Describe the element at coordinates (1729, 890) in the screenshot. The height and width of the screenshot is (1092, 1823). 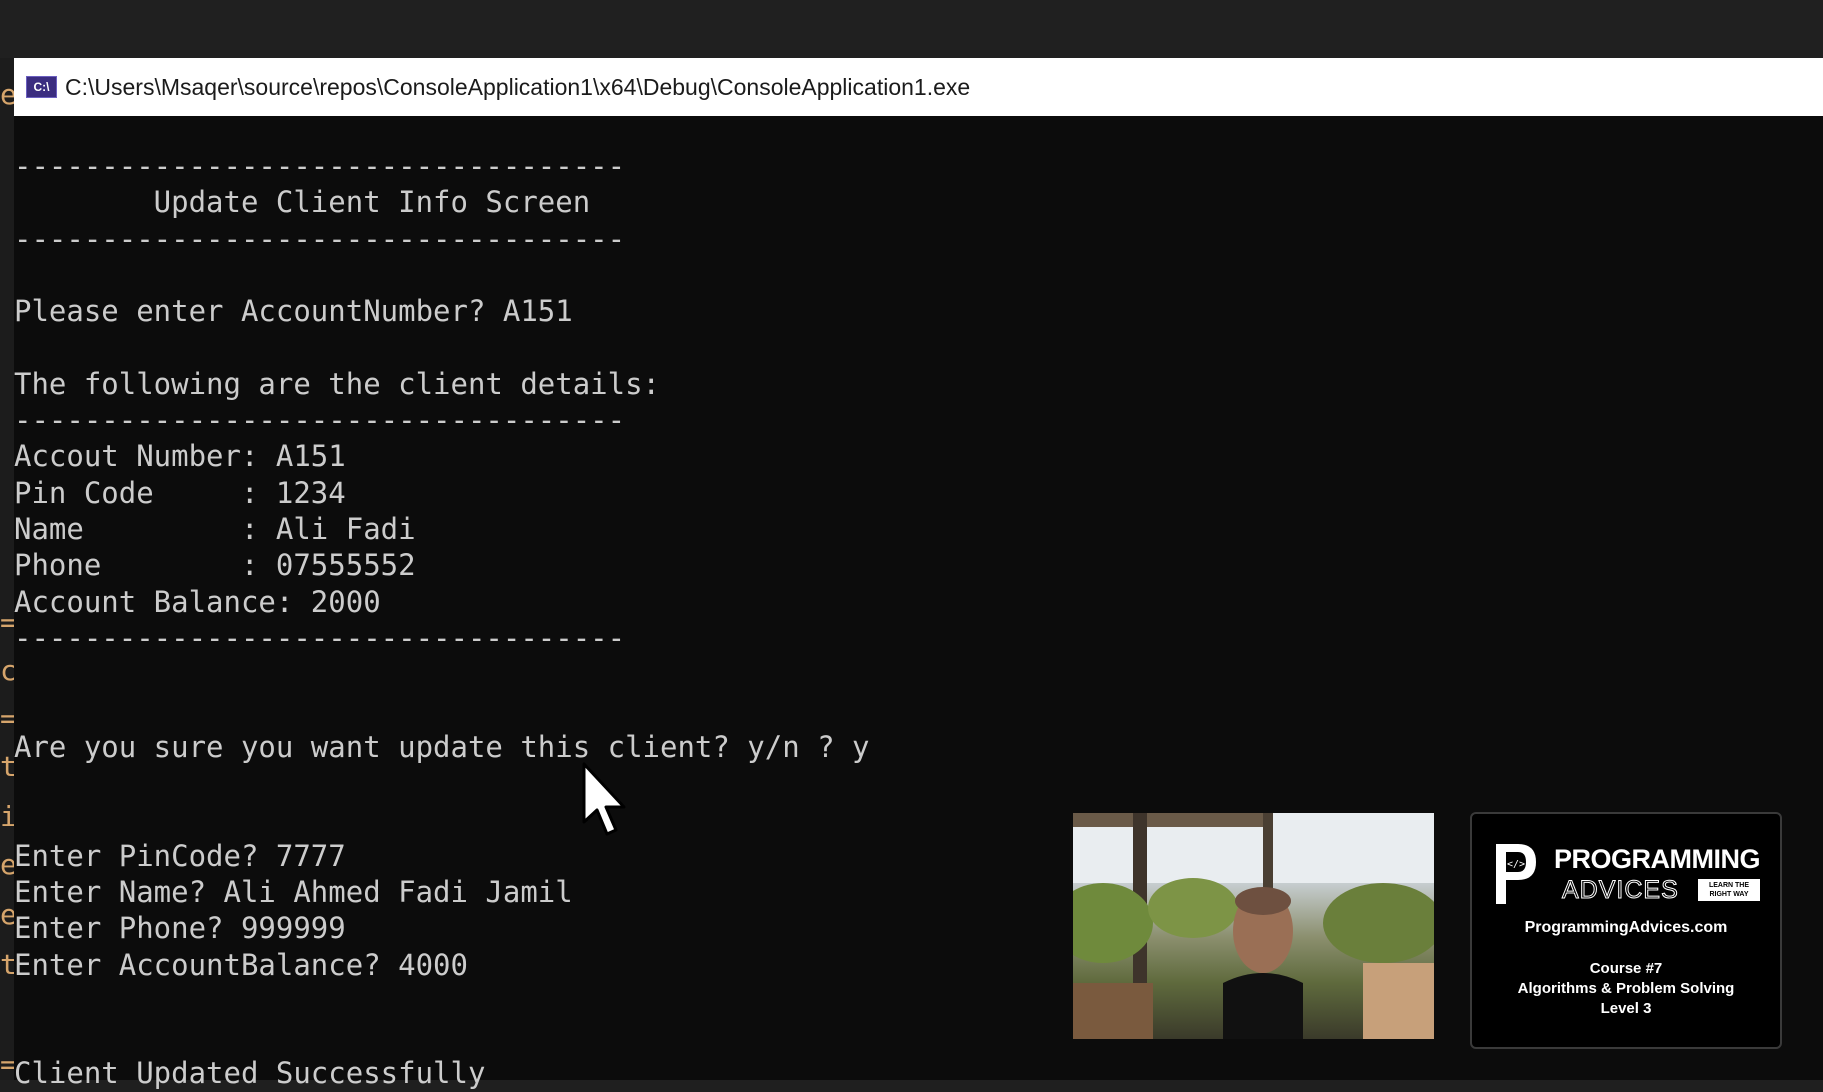
I see `brand-tagline: LEARN THE RIGHT WAY` at that location.